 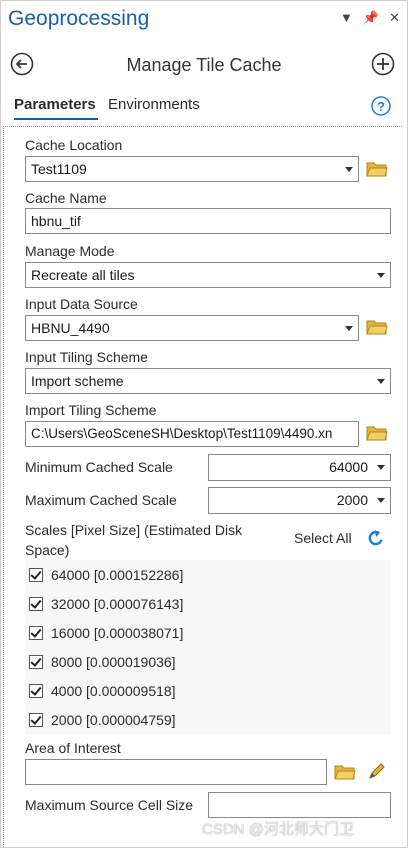 I want to click on tab-parameters: Parameters, so click(x=55, y=104).